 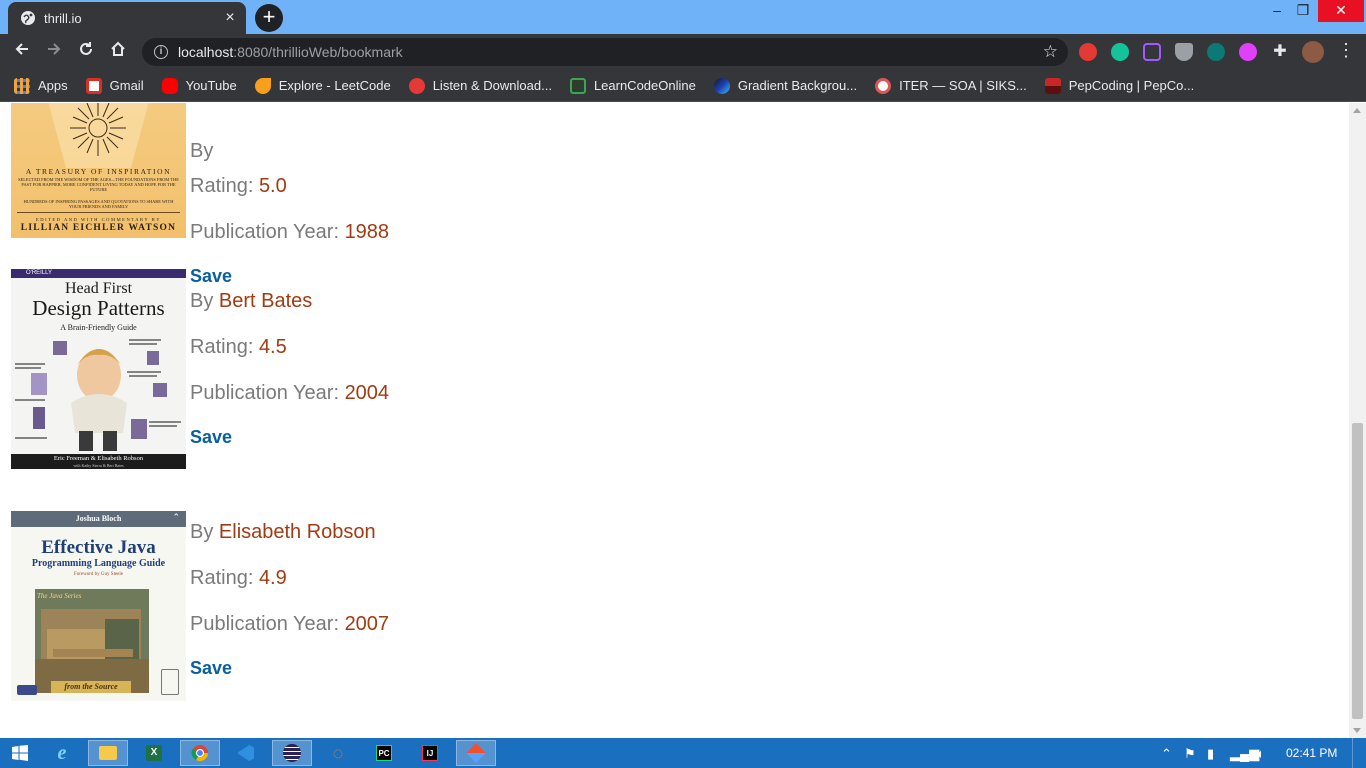 I want to click on tab-title: thrill.io, so click(x=63, y=18).